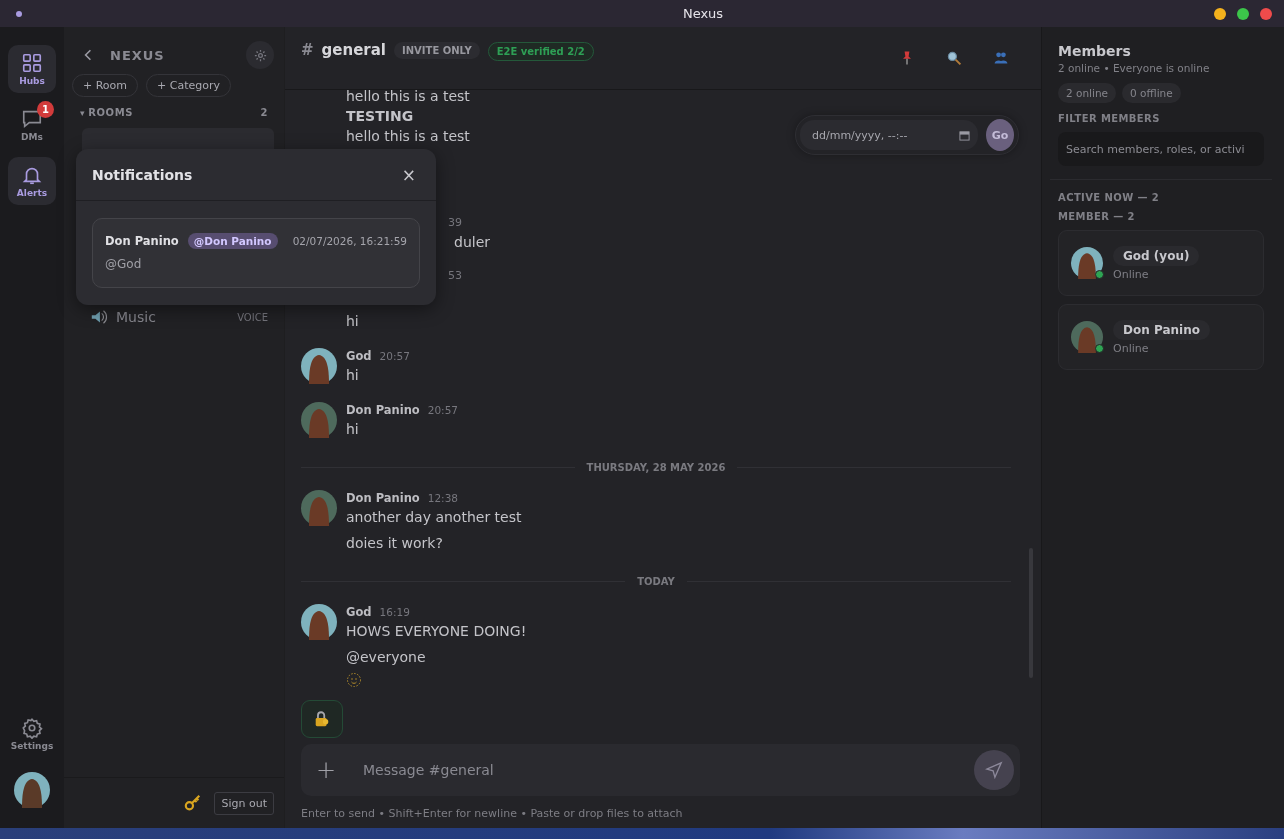 This screenshot has width=1284, height=839. Describe the element at coordinates (1220, 13) in the screenshot. I see `minimize-button` at that location.